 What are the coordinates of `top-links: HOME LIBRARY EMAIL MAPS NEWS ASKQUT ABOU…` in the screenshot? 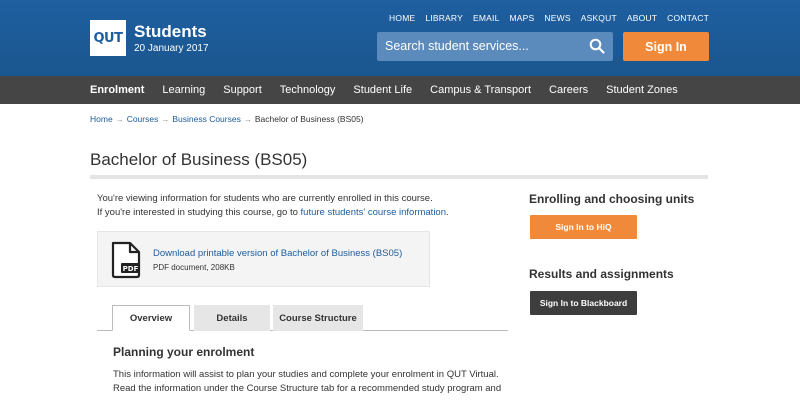 It's located at (549, 18).